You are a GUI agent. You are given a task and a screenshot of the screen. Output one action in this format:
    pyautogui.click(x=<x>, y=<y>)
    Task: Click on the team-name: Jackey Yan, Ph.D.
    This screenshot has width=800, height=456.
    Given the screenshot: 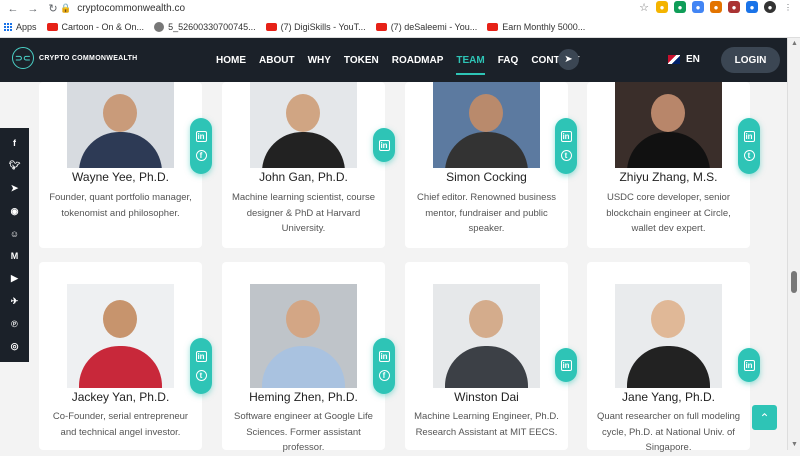 What is the action you would take?
    pyautogui.click(x=120, y=397)
    